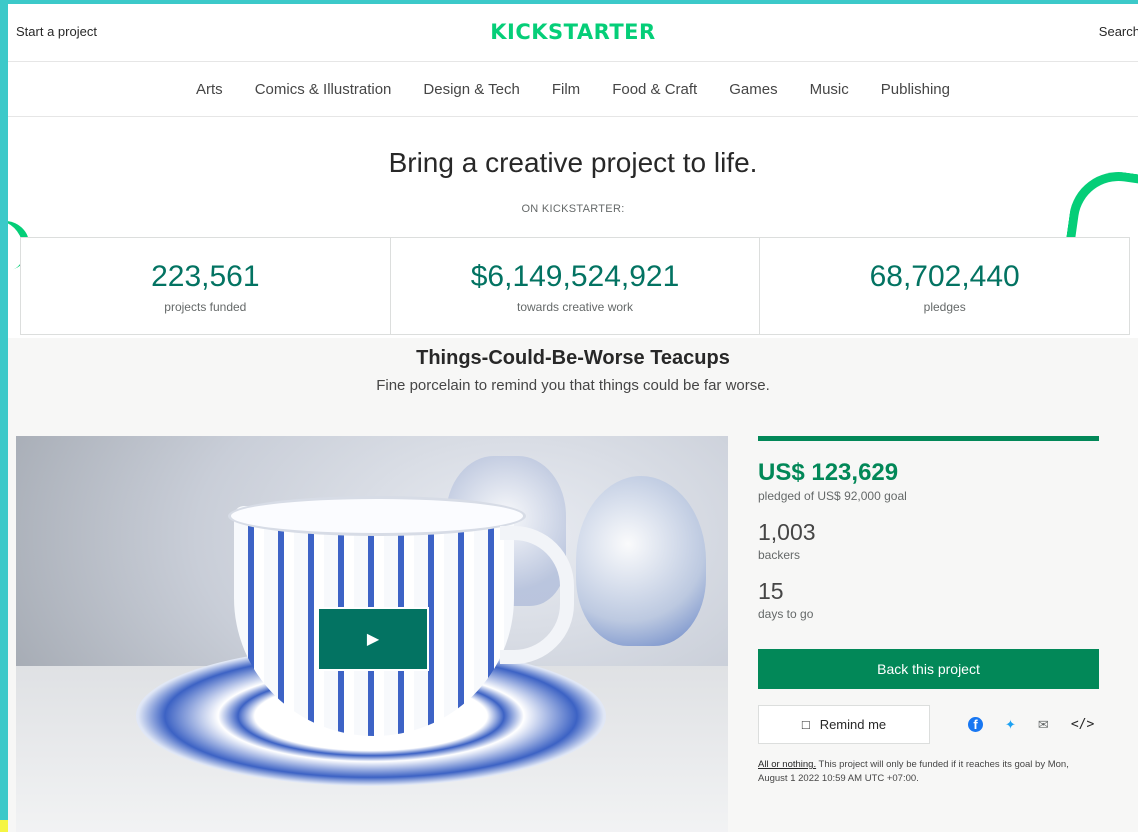 This screenshot has width=1138, height=832. What do you see at coordinates (1010, 725) in the screenshot?
I see `twitter-icon: ✦` at bounding box center [1010, 725].